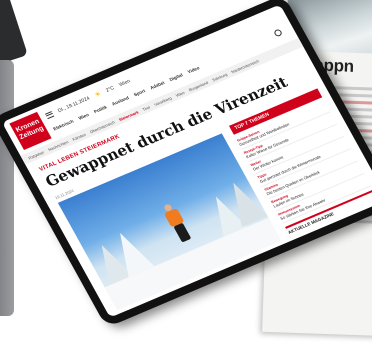 Image resolution: width=372 pixels, height=344 pixels. What do you see at coordinates (157, 85) in the screenshot?
I see `nav-item: Adabei` at bounding box center [157, 85].